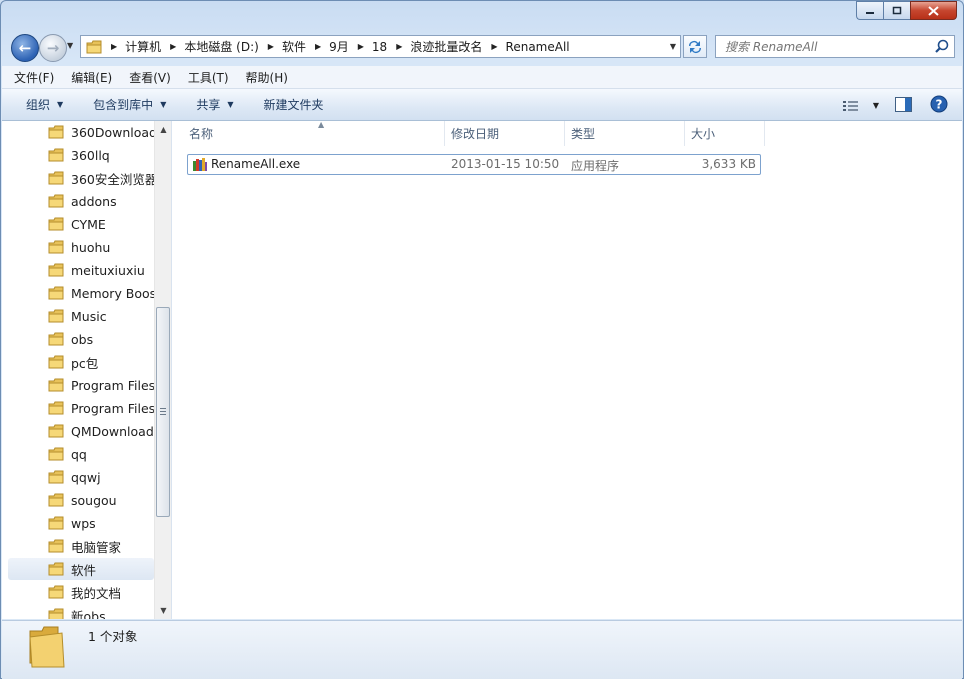 This screenshot has height=679, width=964. Describe the element at coordinates (673, 46) in the screenshot. I see `address-history-dropdown: ▼` at that location.